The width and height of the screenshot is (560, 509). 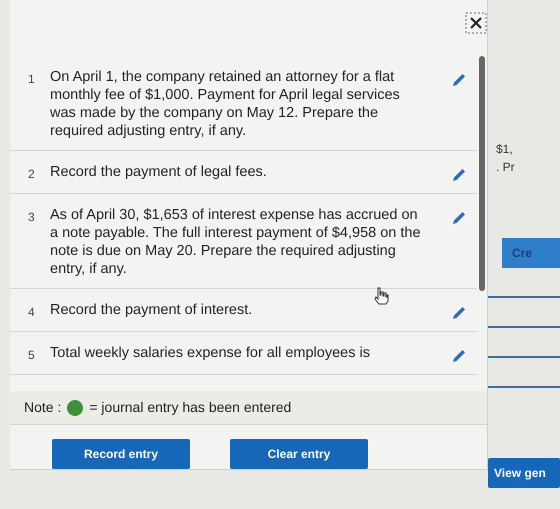 I want to click on view-button: View gen, so click(x=524, y=473).